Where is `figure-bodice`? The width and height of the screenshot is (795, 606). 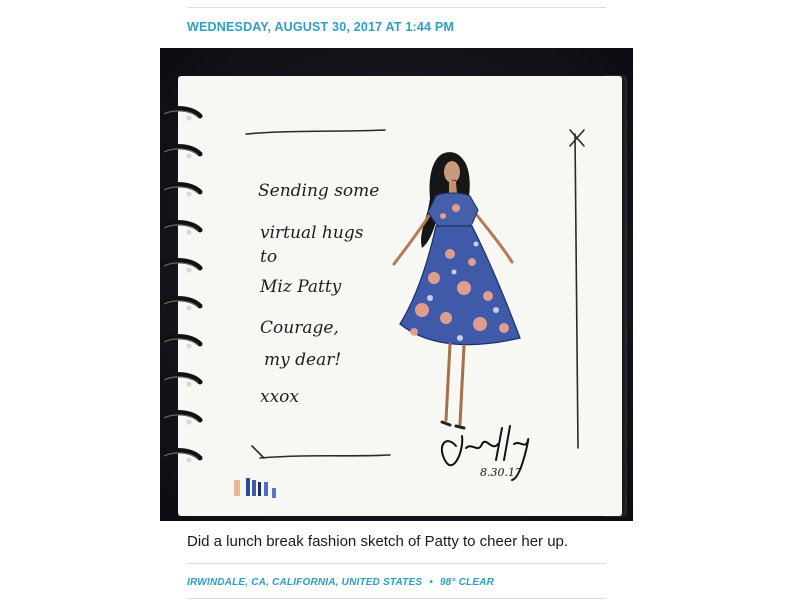 figure-bodice is located at coordinates (453, 210).